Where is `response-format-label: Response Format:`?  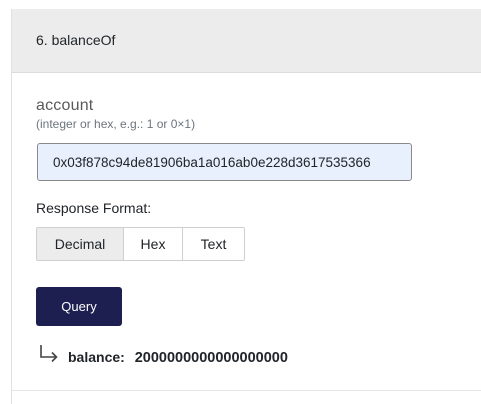 response-format-label: Response Format: is located at coordinates (94, 208).